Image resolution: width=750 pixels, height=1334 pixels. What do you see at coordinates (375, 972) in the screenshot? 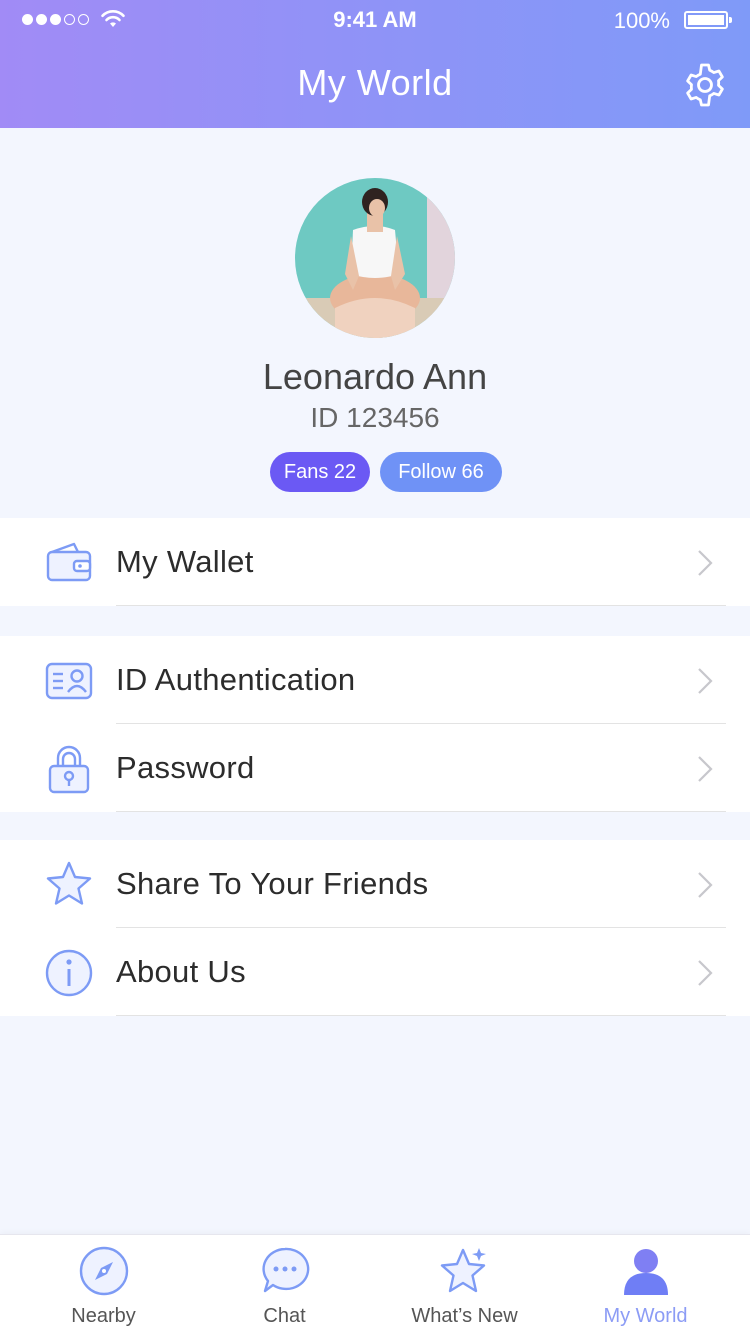
I see `menu-item-about-us: About Us` at bounding box center [375, 972].